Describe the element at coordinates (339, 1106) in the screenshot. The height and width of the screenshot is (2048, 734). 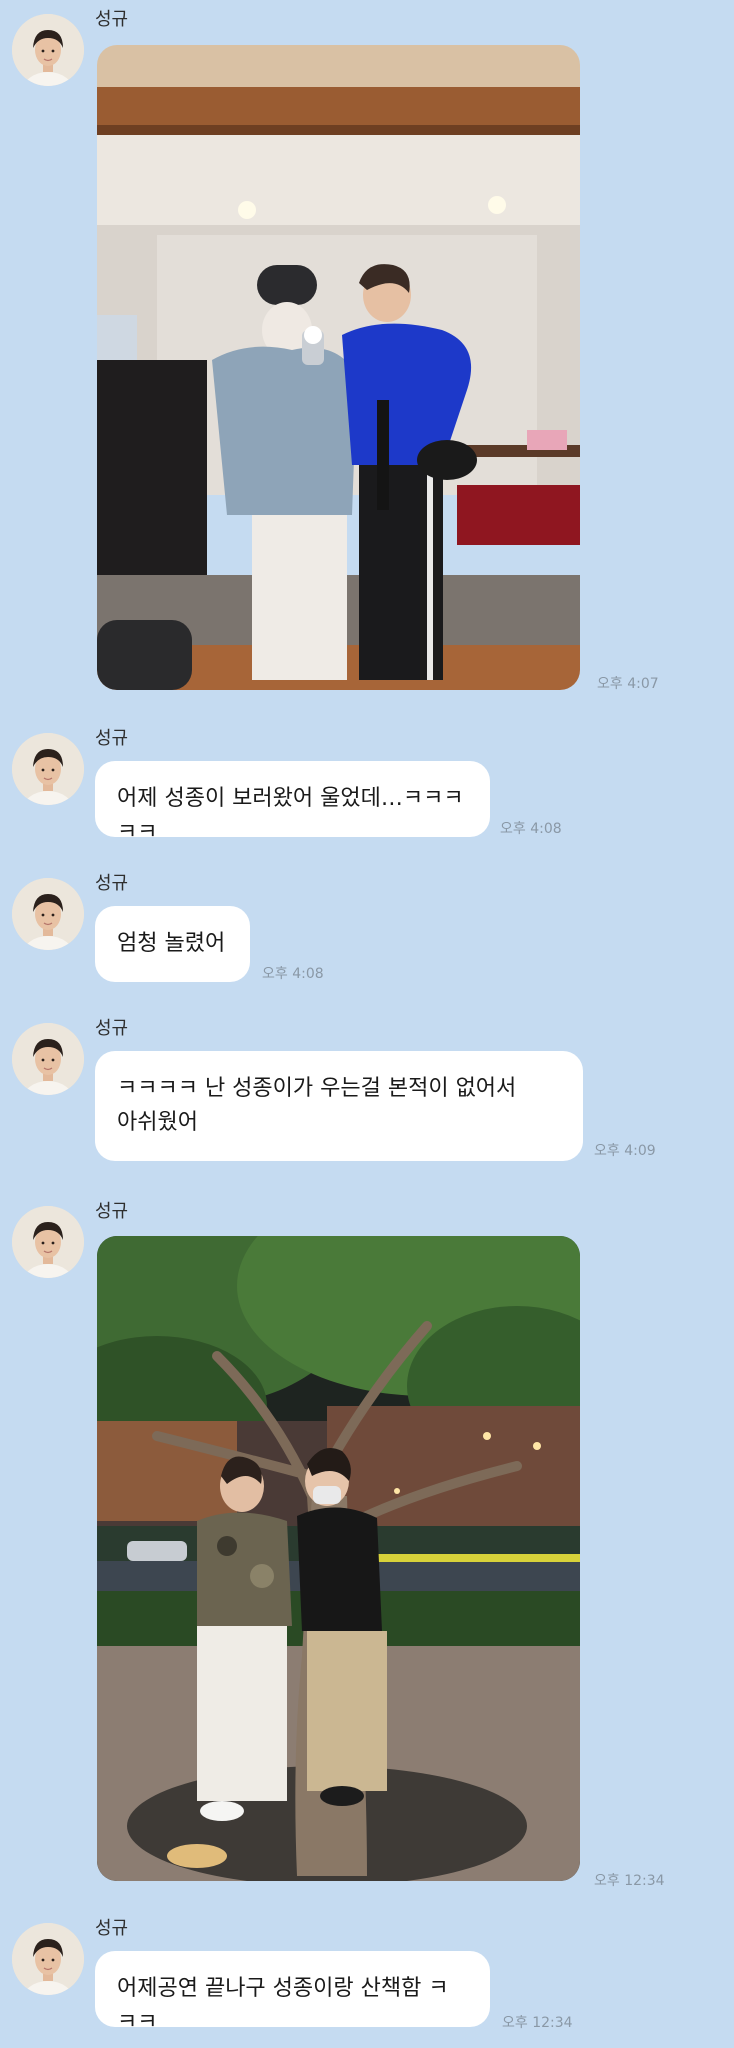
I see `message-bubble: ㅋㅋㅋㅋ 난 성종이가 우는걸 본적이 없어서 아쉬웠어` at that location.